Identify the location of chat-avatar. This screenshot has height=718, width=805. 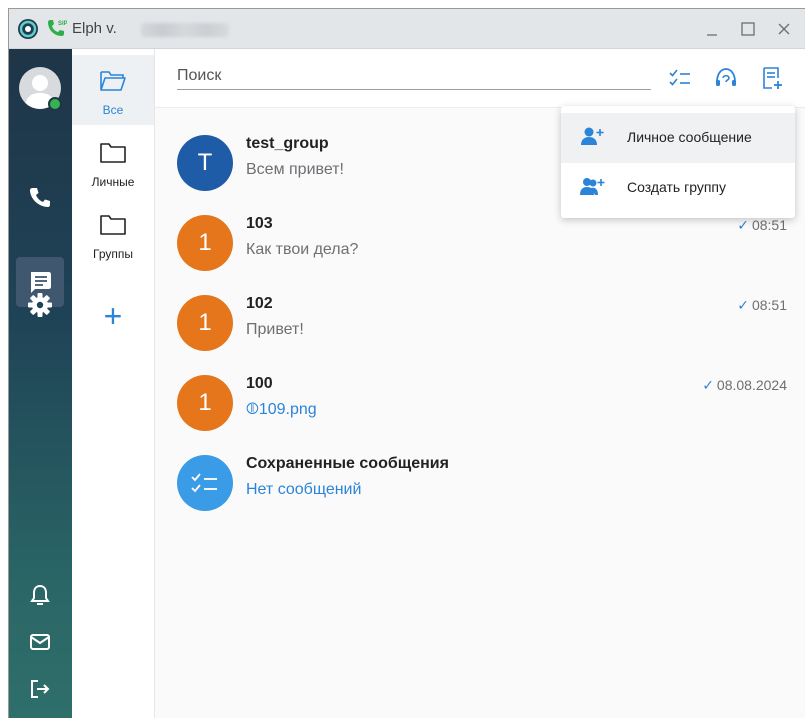
(205, 483).